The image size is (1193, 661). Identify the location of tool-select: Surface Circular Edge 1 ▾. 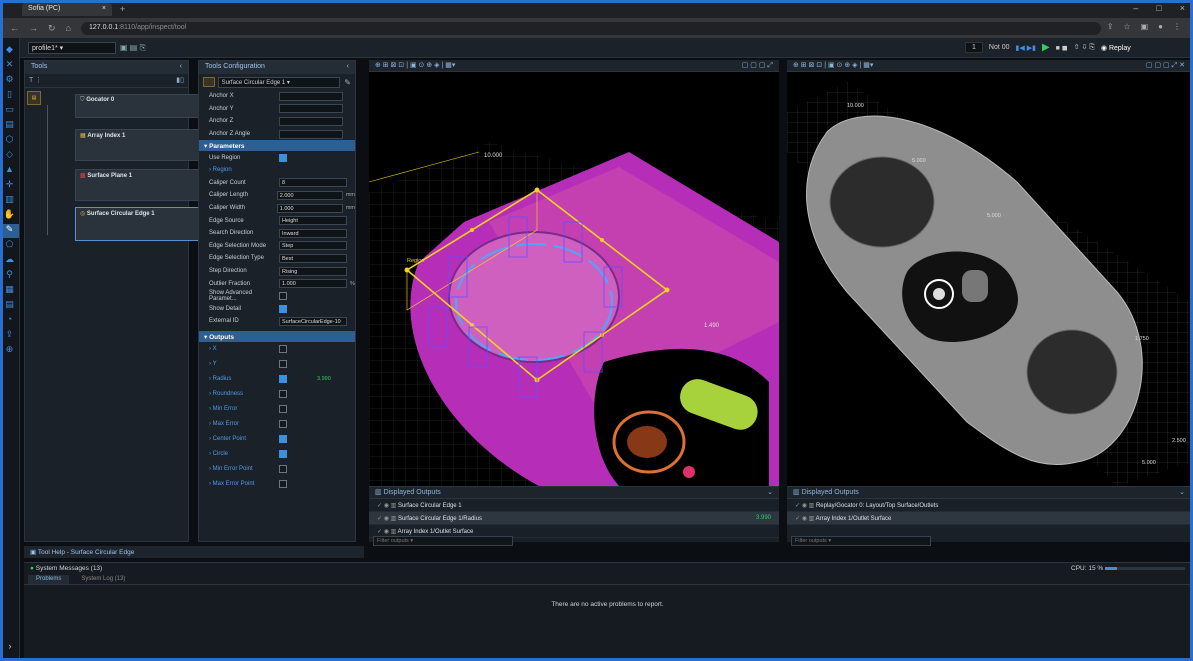
(279, 82).